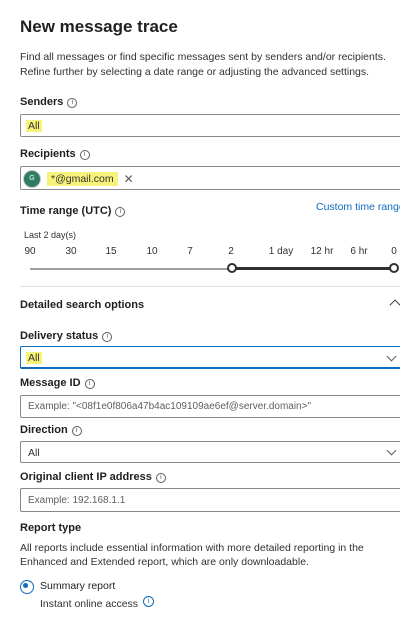 The width and height of the screenshot is (400, 617). What do you see at coordinates (30, 251) in the screenshot?
I see `tick-label: 90` at bounding box center [30, 251].